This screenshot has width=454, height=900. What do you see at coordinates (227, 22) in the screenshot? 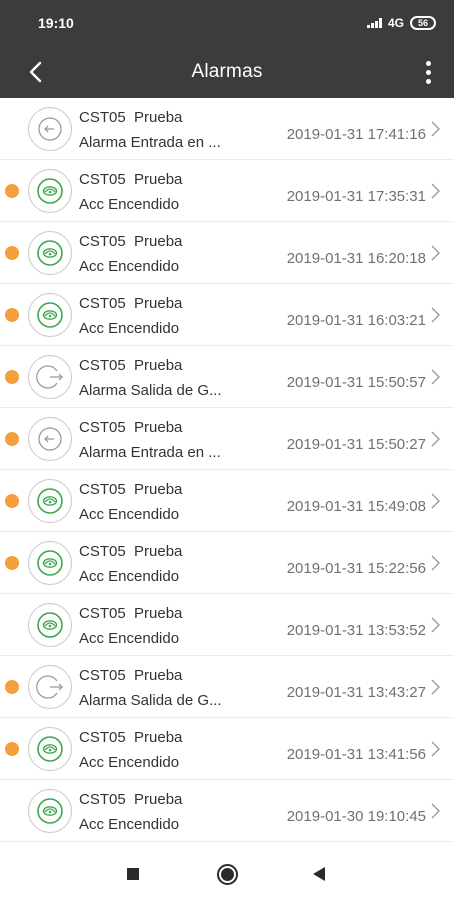
I see `status-bar: 19:10 4G 56` at bounding box center [227, 22].